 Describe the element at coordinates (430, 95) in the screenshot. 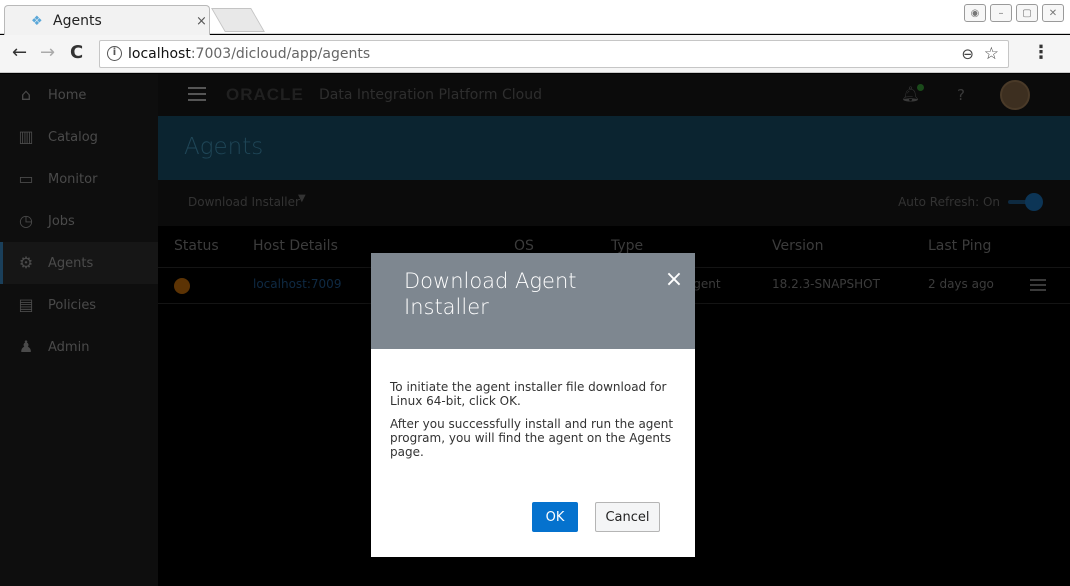

I see `product-name: Data Integration Platform Cloud` at that location.